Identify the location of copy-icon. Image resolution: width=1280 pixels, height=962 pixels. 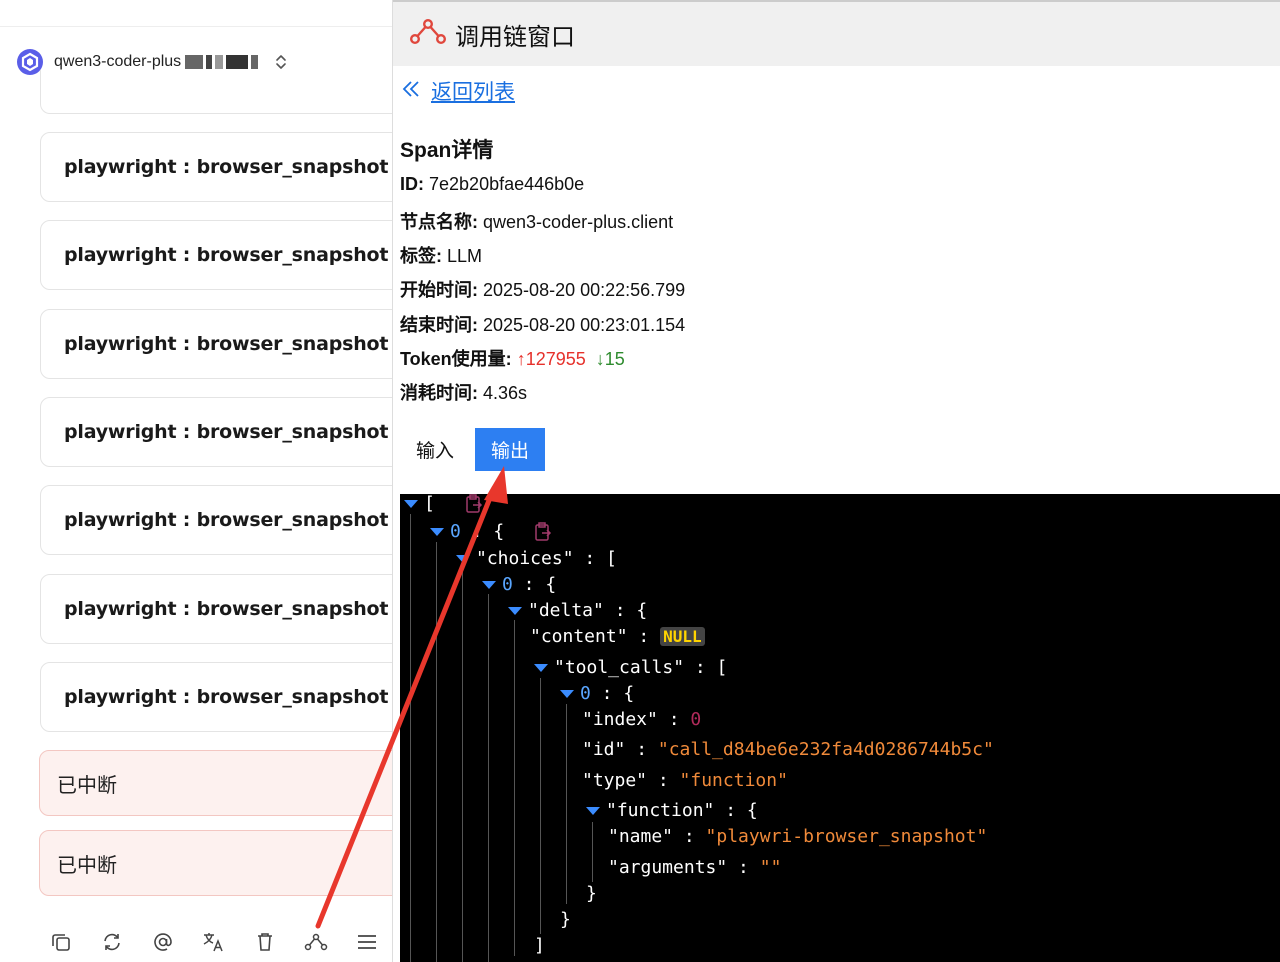
(61, 942).